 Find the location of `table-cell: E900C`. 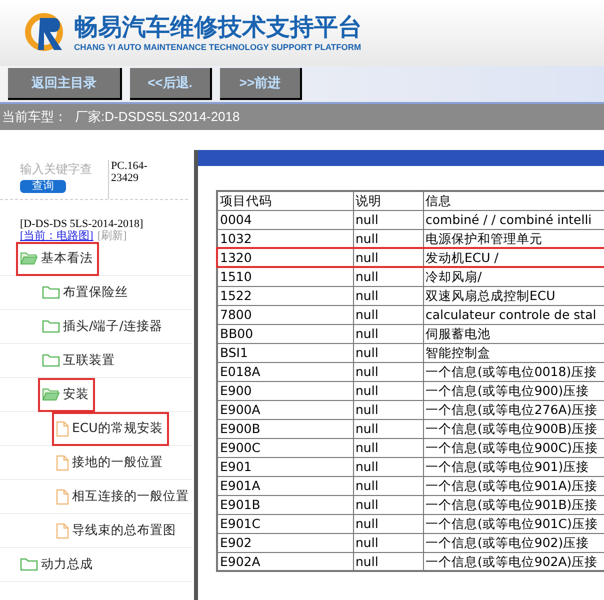

table-cell: E900C is located at coordinates (285, 447).